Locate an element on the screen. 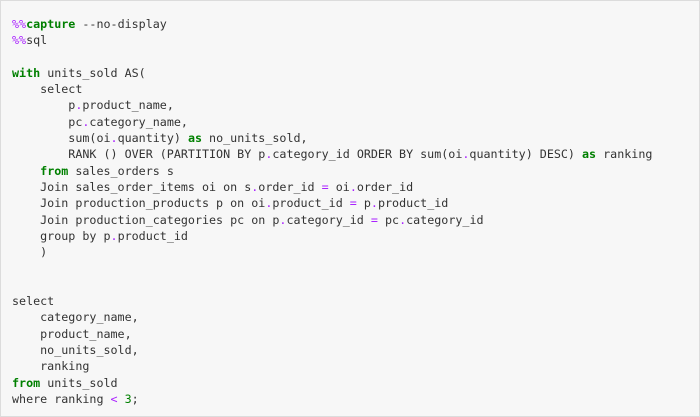 Image resolution: width=700 pixels, height=417 pixels. code-token: ; is located at coordinates (135, 398).